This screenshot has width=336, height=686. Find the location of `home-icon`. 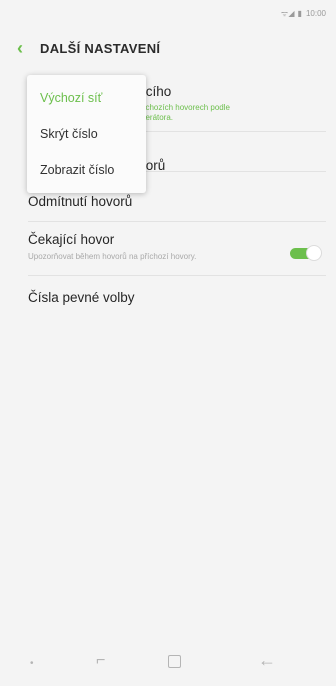

home-icon is located at coordinates (174, 661).